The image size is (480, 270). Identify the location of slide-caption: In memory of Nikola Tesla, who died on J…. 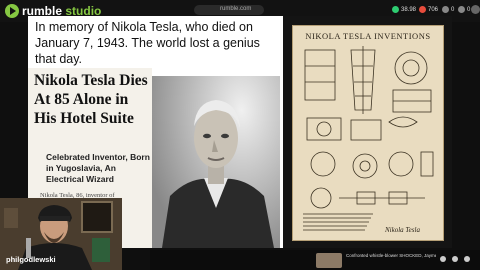
(147, 43).